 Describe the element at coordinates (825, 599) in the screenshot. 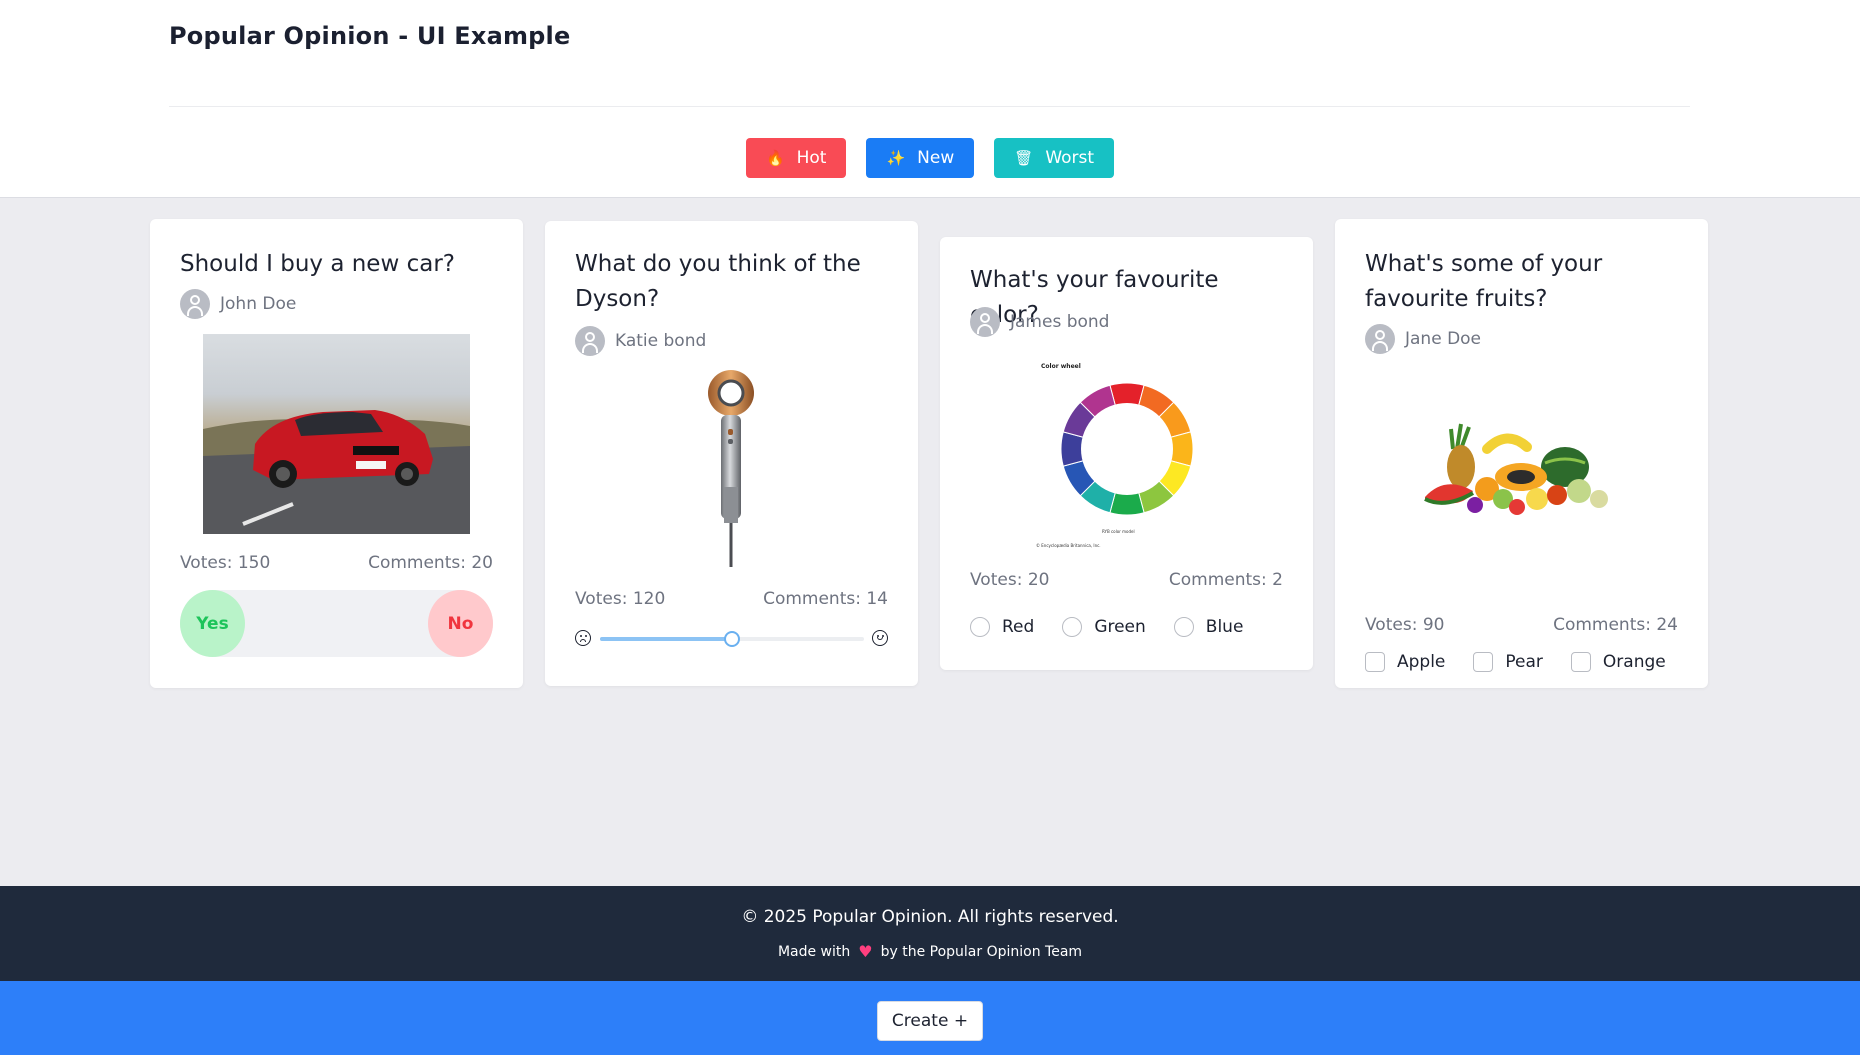

I see `comments-count: Comments: 14` at that location.